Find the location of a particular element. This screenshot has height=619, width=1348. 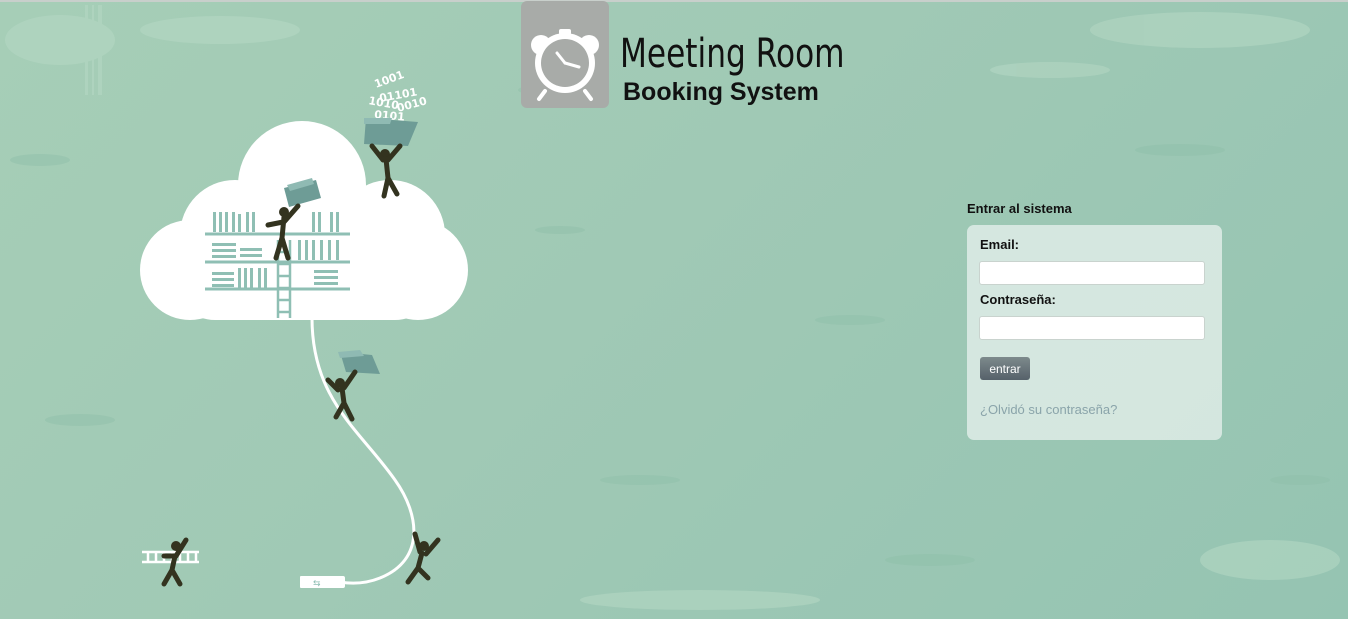

login-button: entrar is located at coordinates (1005, 368).